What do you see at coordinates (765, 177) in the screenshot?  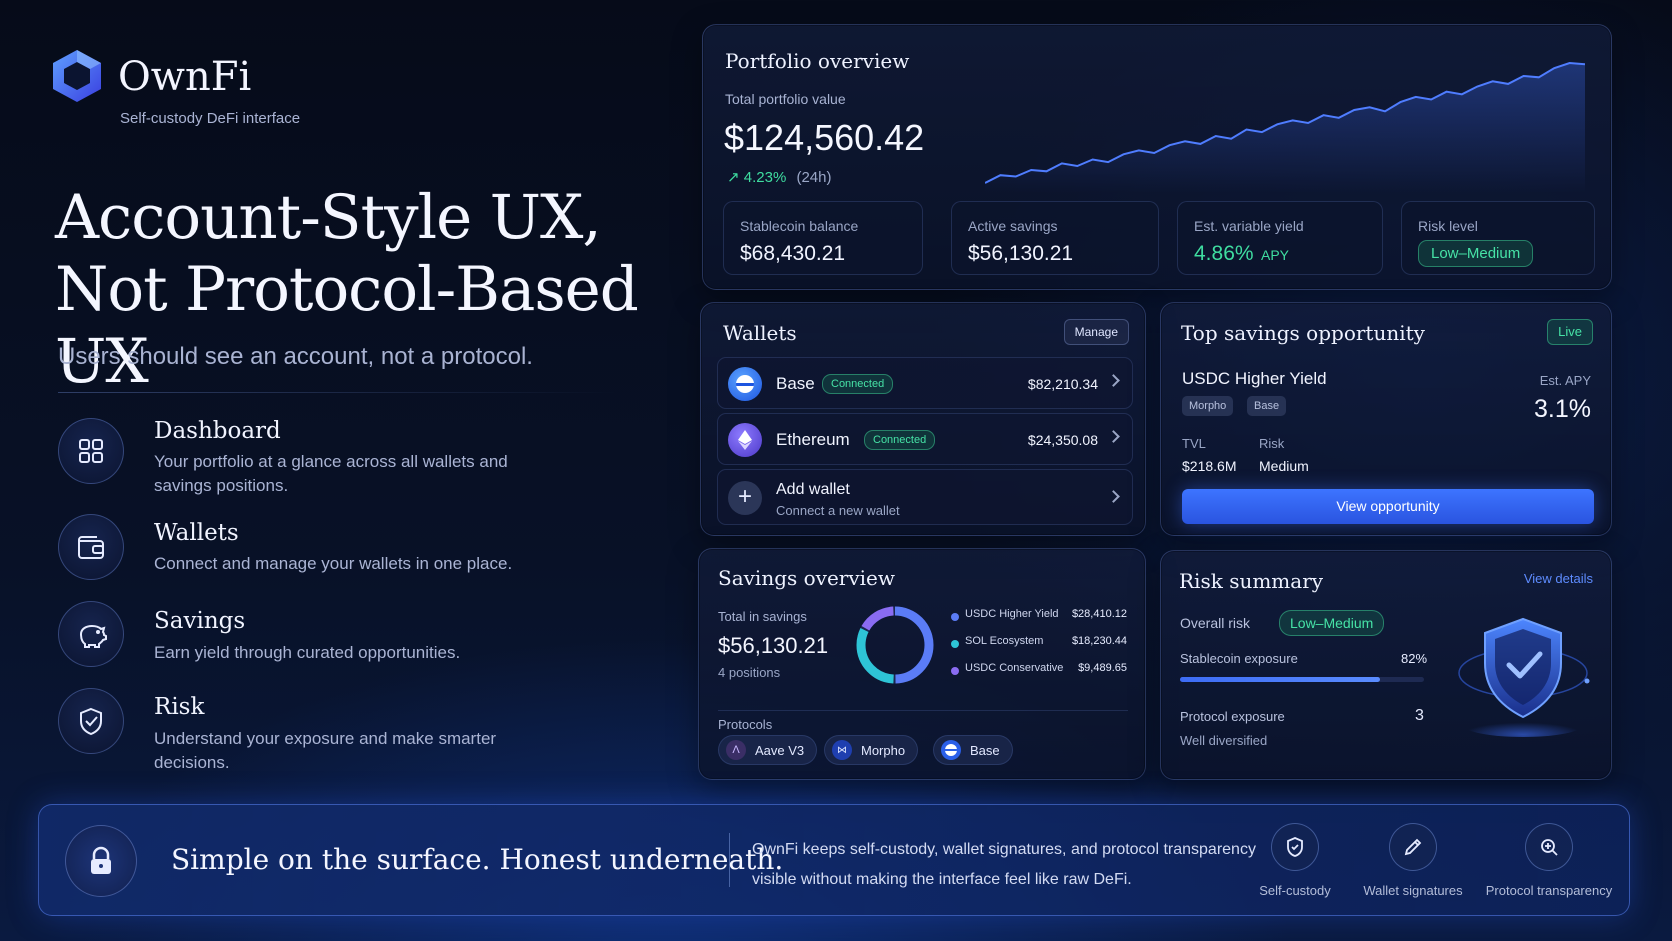 I see `change-value: 4.23%` at bounding box center [765, 177].